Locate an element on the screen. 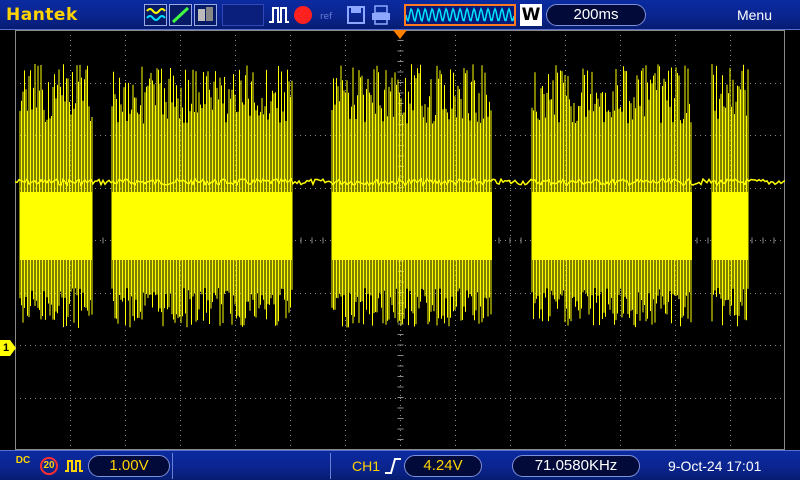  normal-mode-icon is located at coordinates (180, 15).